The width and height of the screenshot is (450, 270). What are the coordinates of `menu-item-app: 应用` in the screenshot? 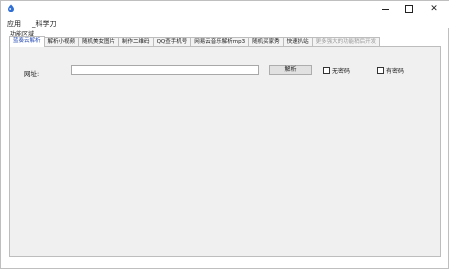 It's located at (14, 24).